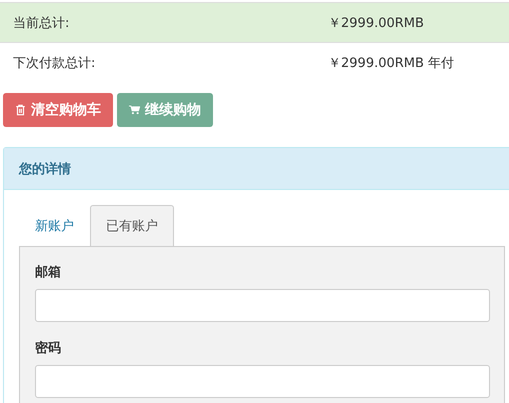 This screenshot has height=403, width=509. What do you see at coordinates (54, 63) in the screenshot?
I see `total-label: 下次付款总计:` at bounding box center [54, 63].